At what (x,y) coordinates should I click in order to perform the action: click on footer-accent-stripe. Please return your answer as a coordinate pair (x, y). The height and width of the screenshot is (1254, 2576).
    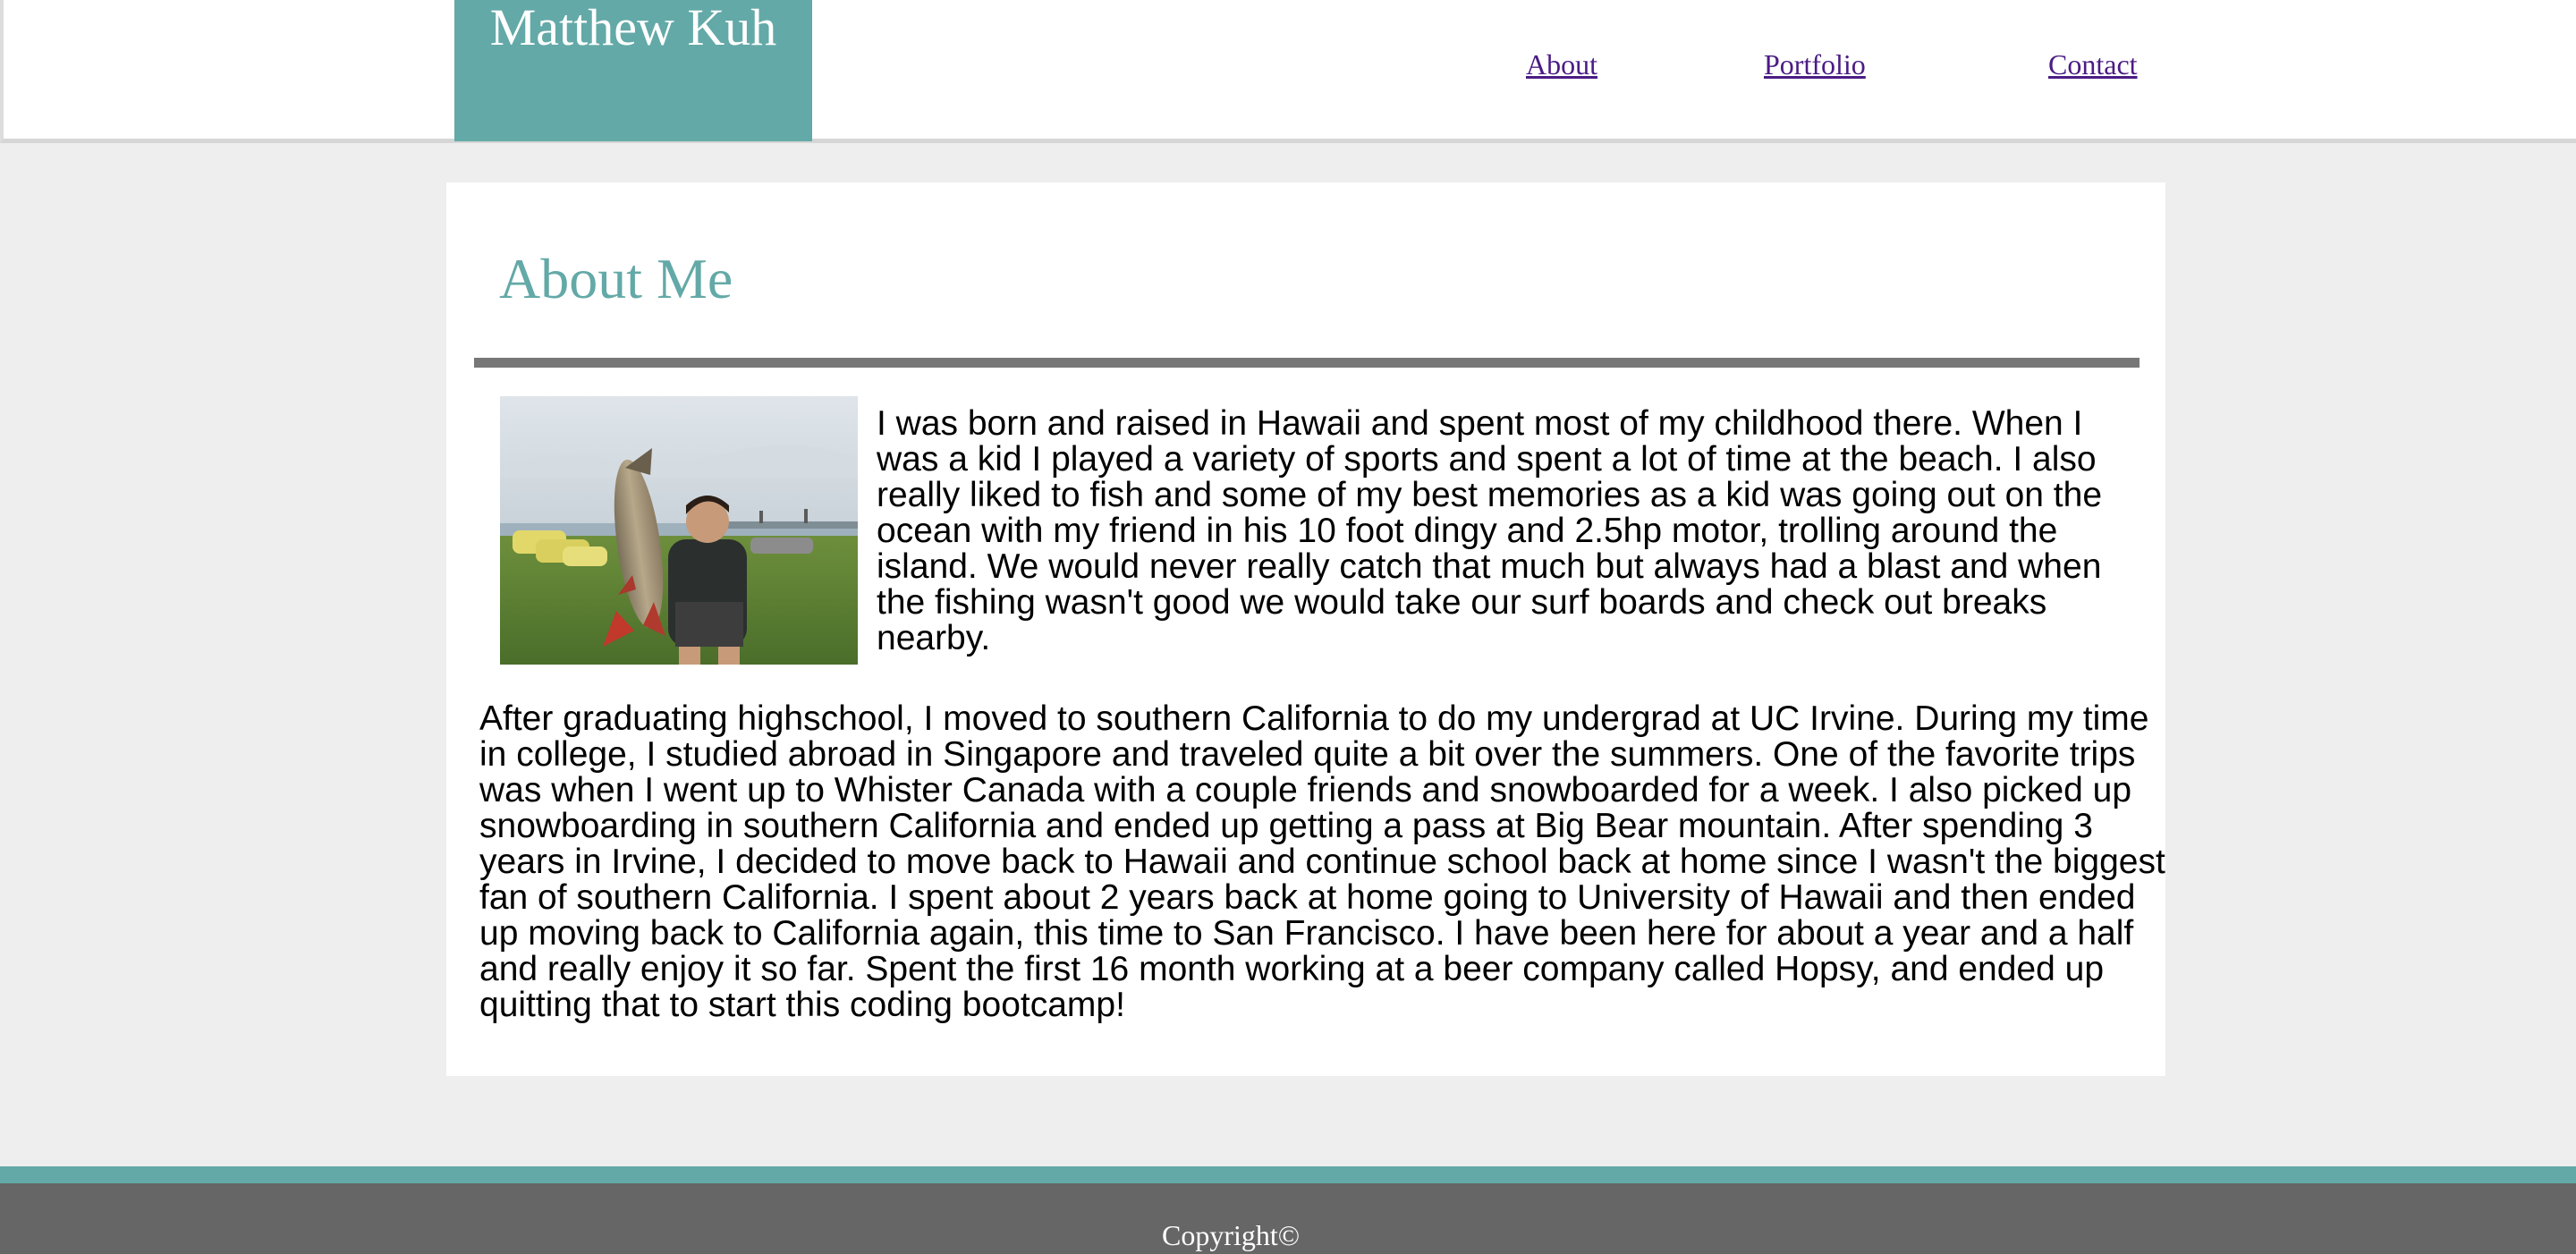
    Looking at the image, I should click on (1288, 1174).